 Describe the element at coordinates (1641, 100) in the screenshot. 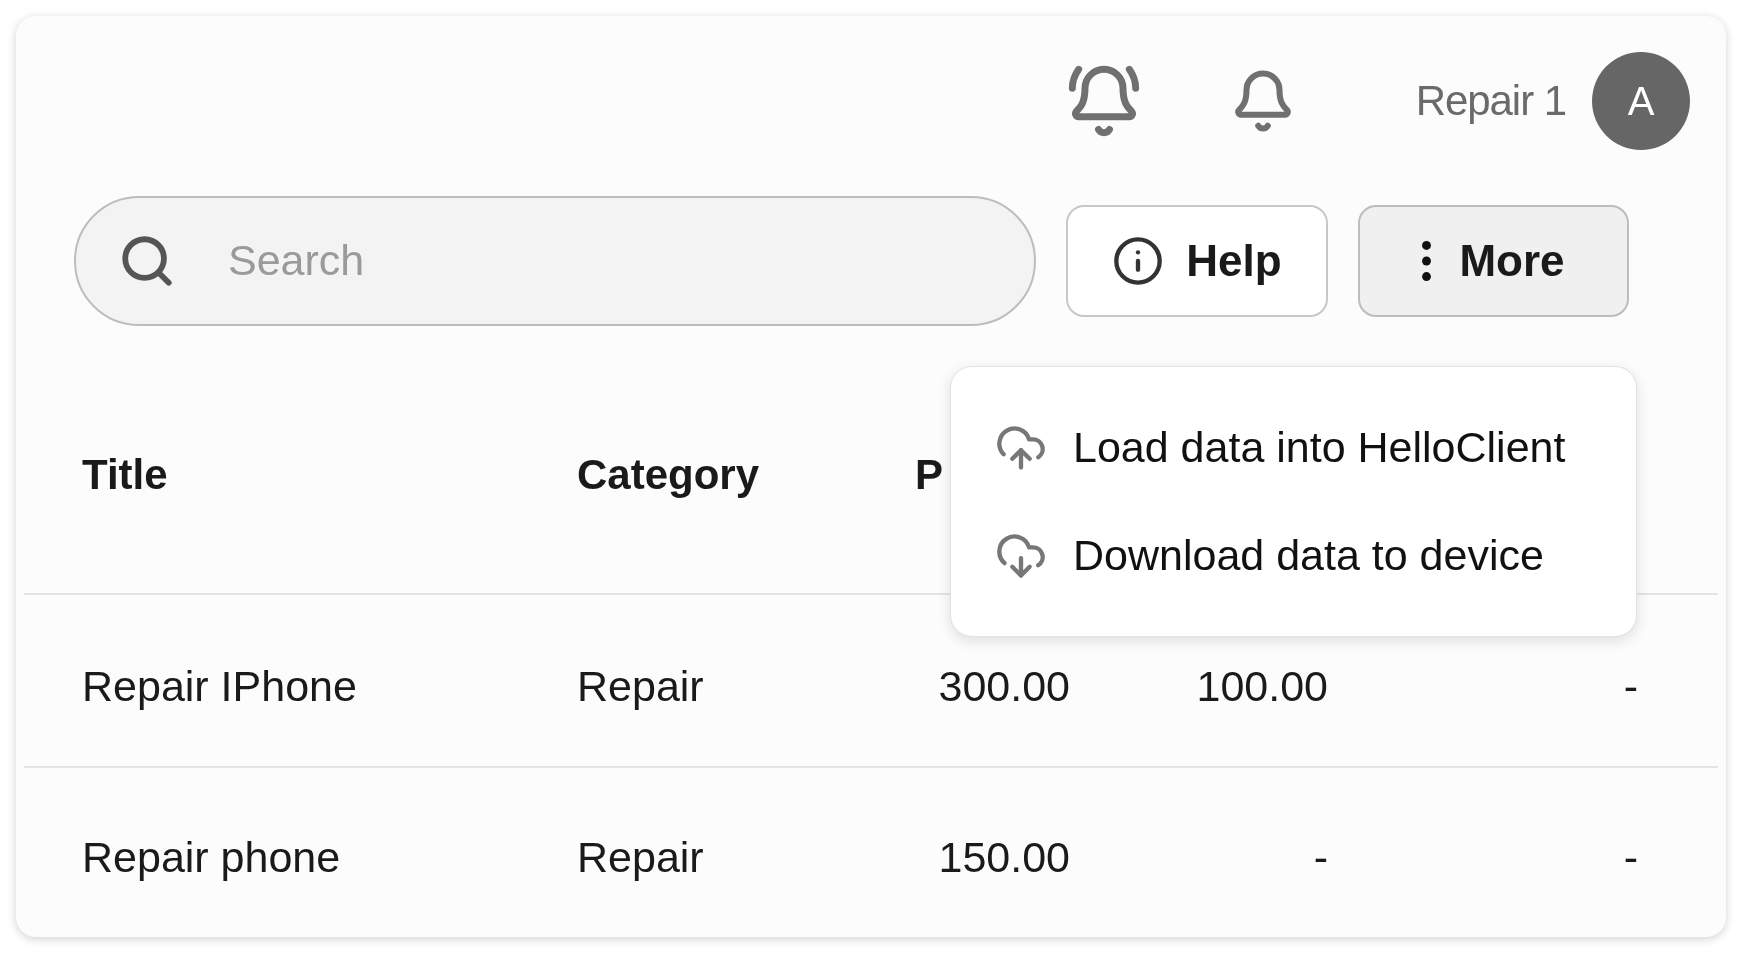

I see `user-avatar: A` at that location.